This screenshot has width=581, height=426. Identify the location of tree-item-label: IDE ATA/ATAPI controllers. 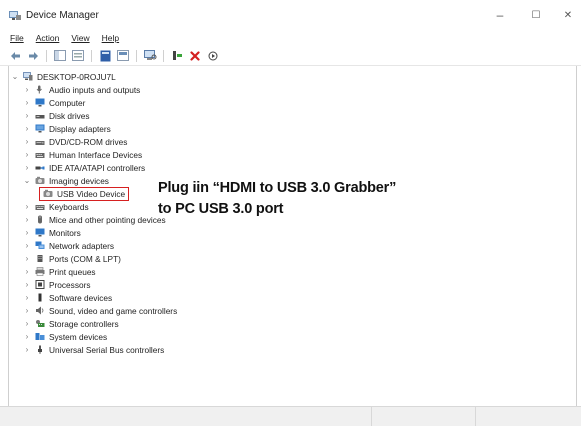
(97, 167).